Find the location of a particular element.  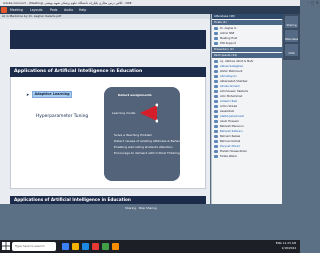

adobe-connect-icon is located at coordinates (95, 246).